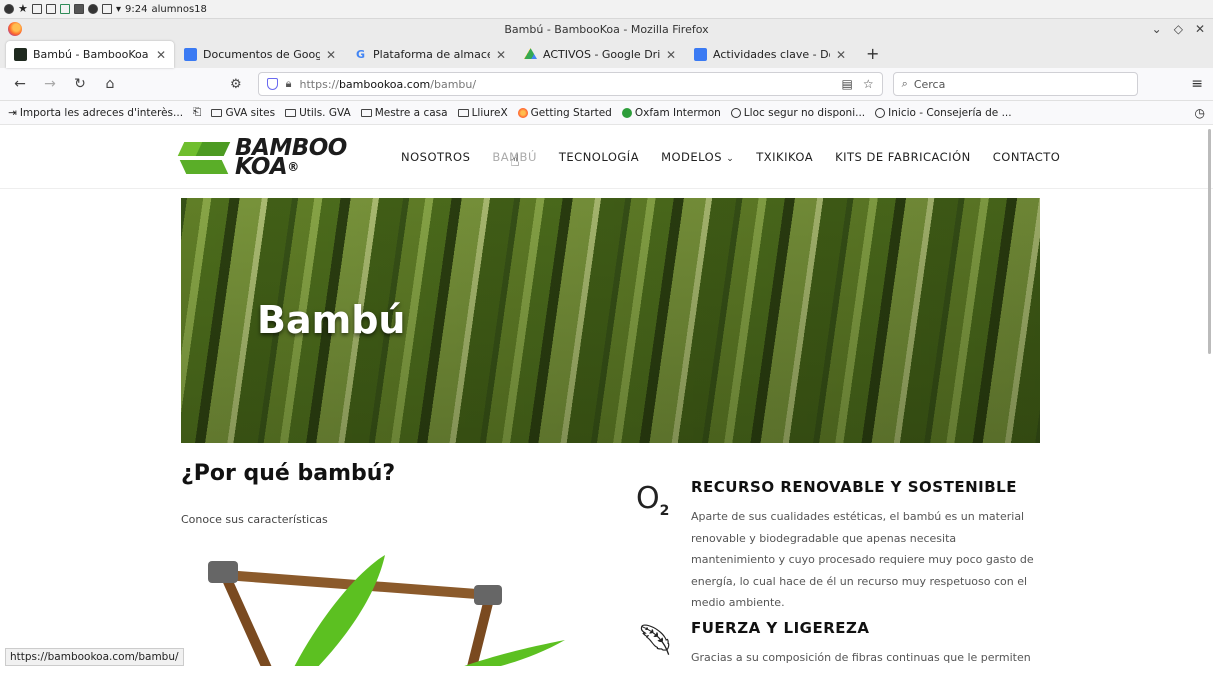 This screenshot has height=686, width=1213. What do you see at coordinates (1027, 157) in the screenshot?
I see `nav-contacto: CONTACTO` at bounding box center [1027, 157].